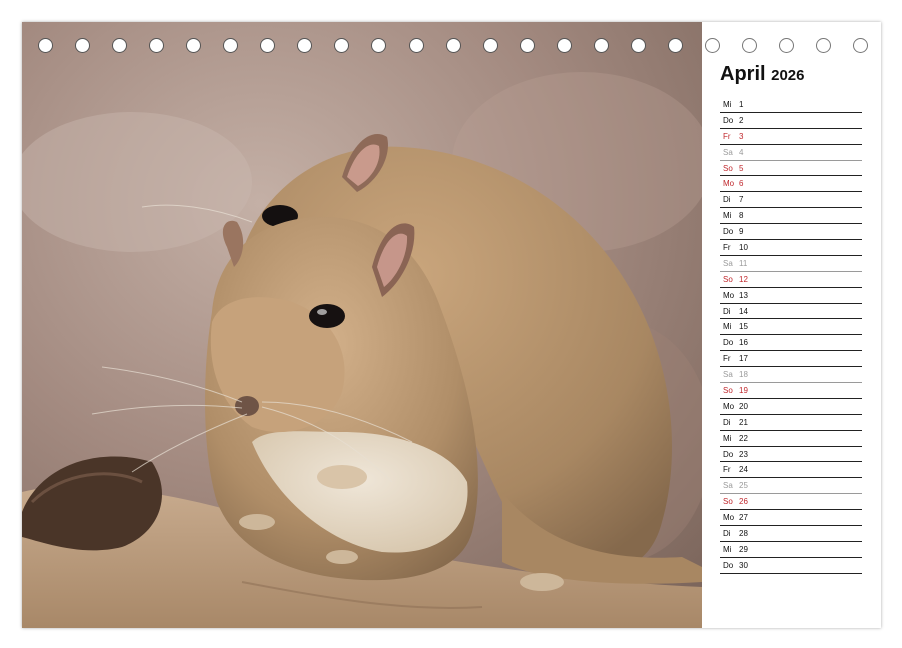 This screenshot has height=648, width=902. I want to click on day-number: 25, so click(743, 486).